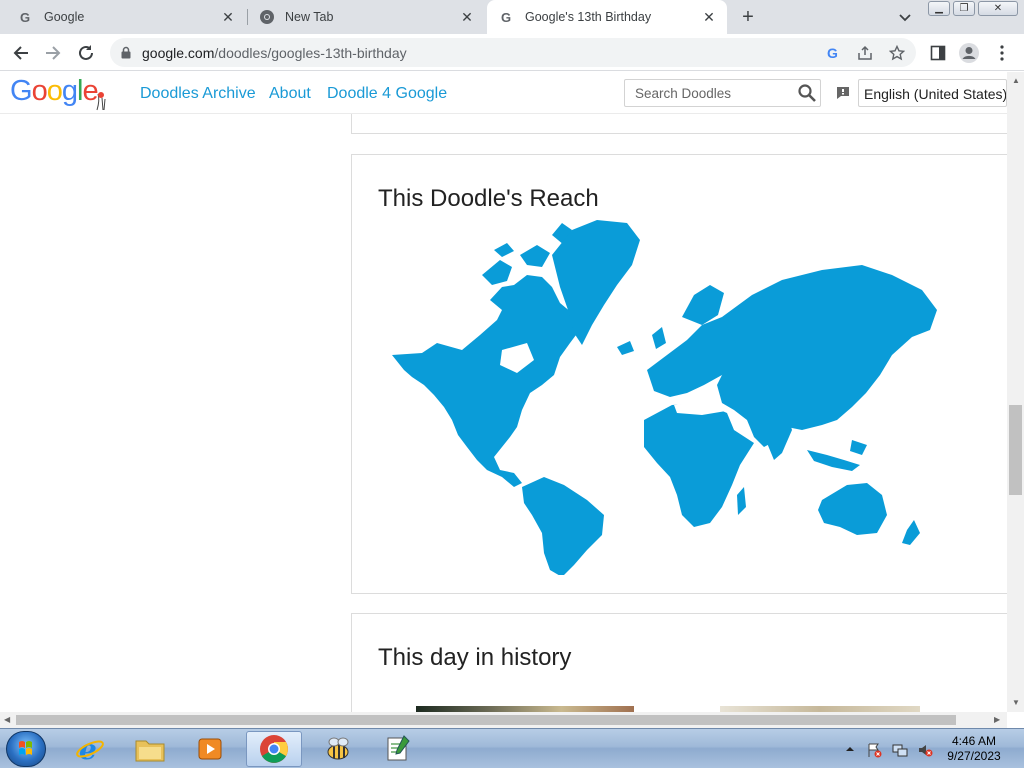  Describe the element at coordinates (387, 94) in the screenshot. I see `doodle-4-google-link: Doodle 4 Google` at that location.